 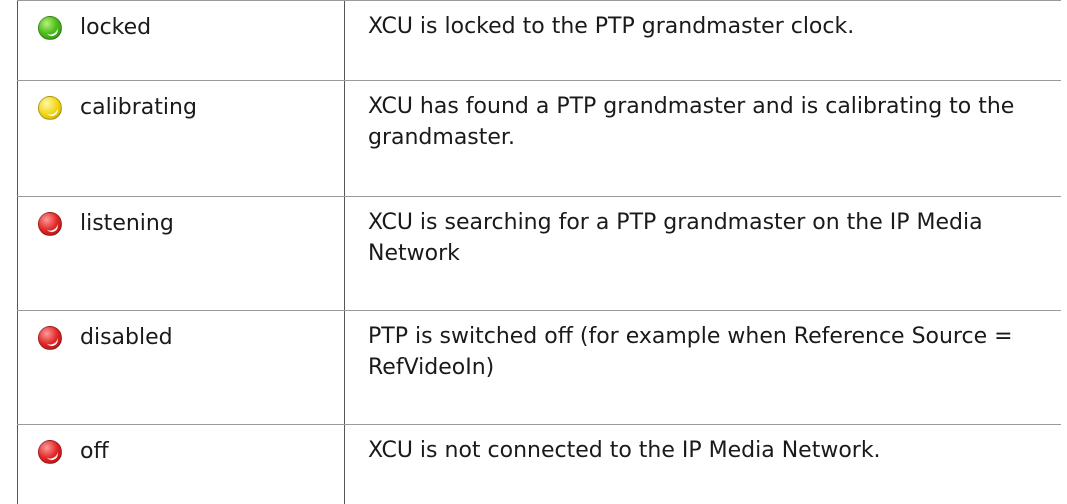 What do you see at coordinates (181, 139) in the screenshot?
I see `status-cell: calibrating` at bounding box center [181, 139].